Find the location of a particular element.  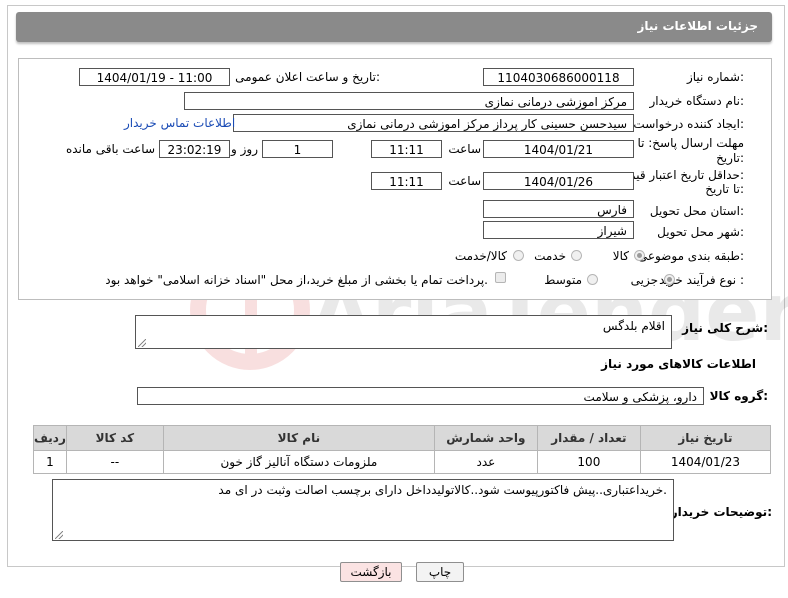

page-title: جزئیات اطلاعات نیاز is located at coordinates (697, 26).